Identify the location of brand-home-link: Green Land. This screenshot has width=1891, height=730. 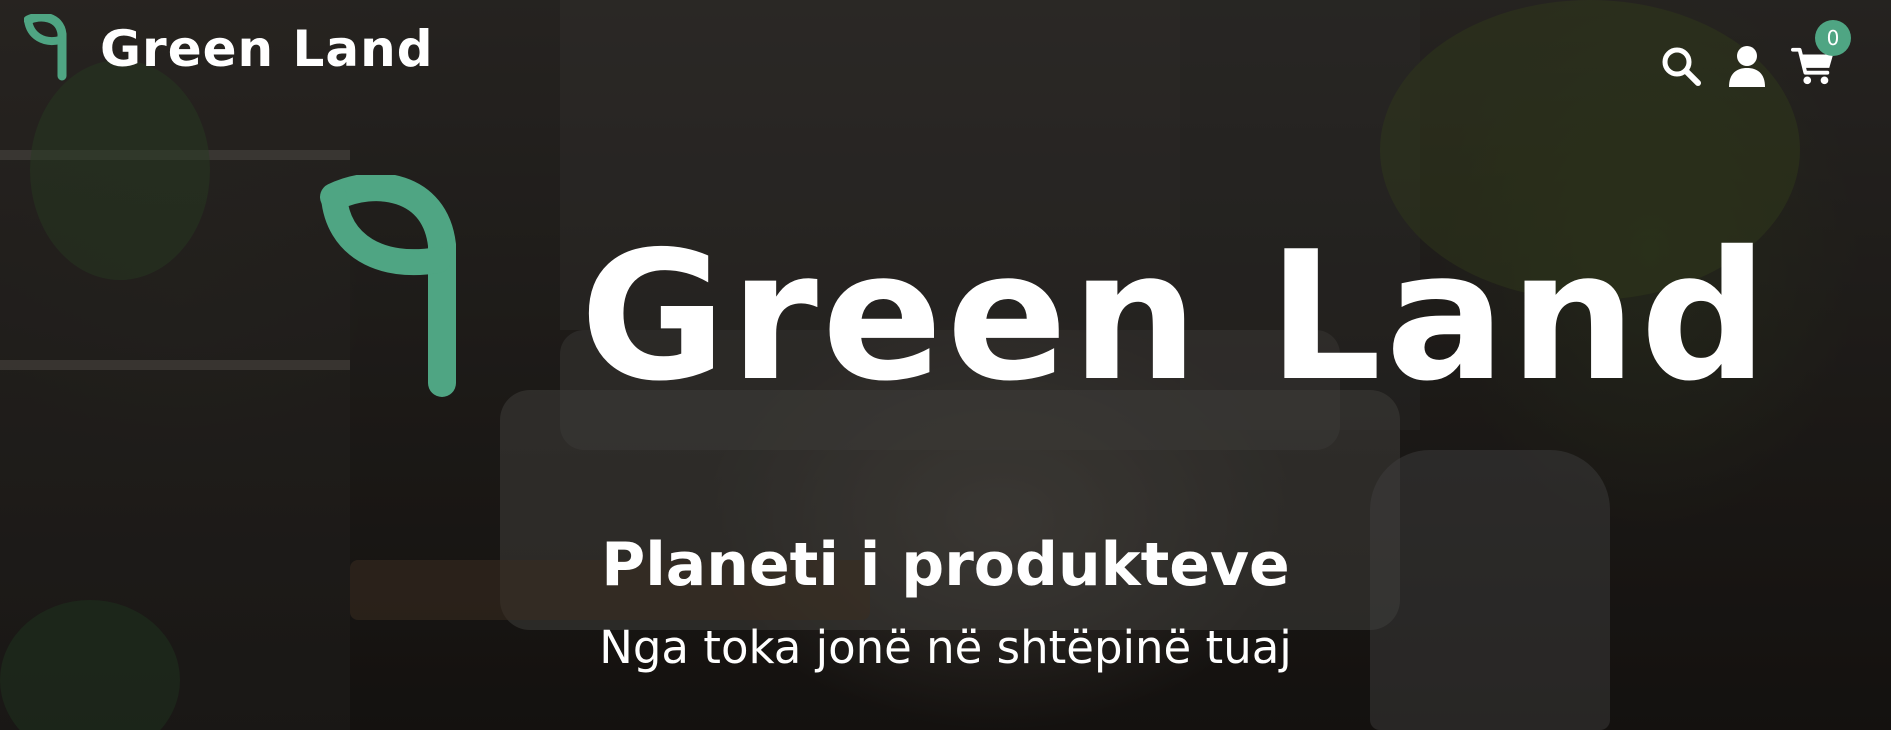
(229, 49).